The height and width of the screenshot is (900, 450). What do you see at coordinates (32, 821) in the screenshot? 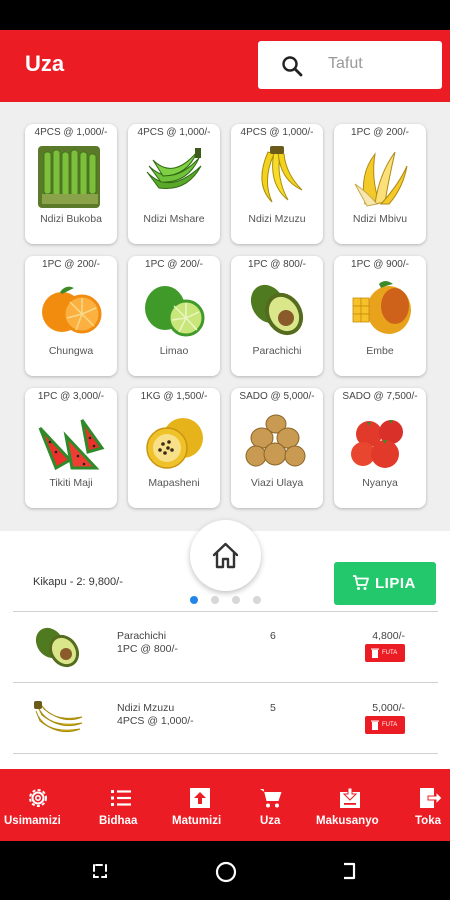
I see `nav-label: Usimamizi` at bounding box center [32, 821].